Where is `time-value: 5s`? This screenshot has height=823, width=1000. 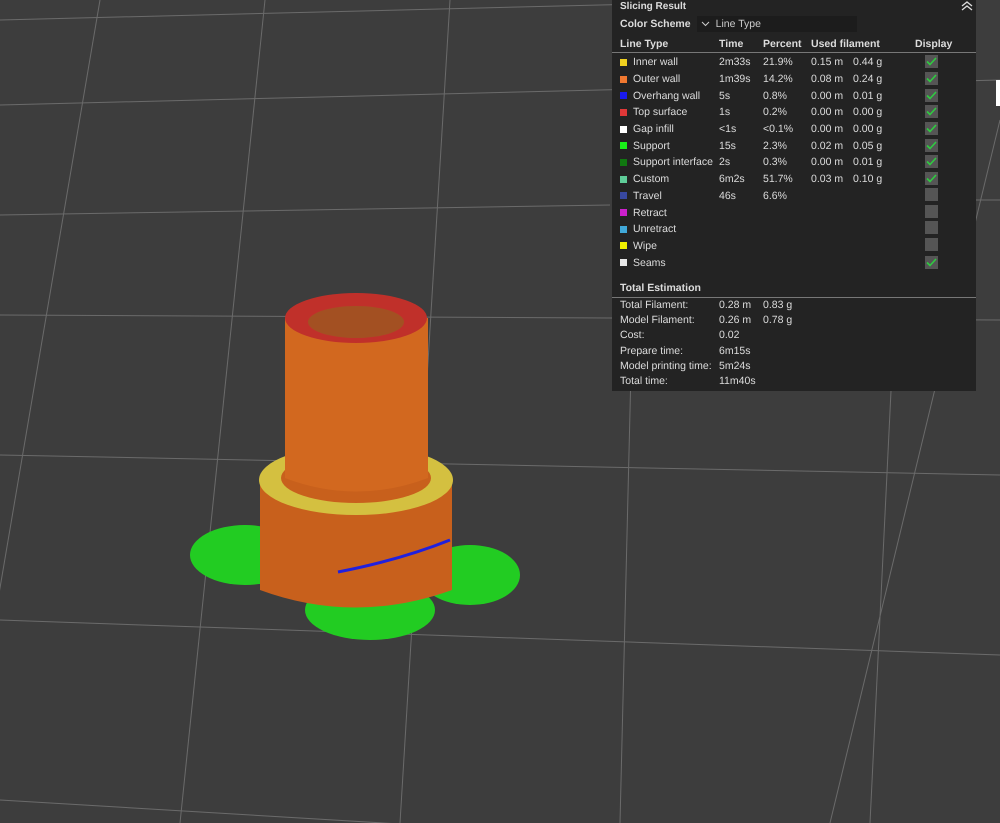 time-value: 5s is located at coordinates (724, 96).